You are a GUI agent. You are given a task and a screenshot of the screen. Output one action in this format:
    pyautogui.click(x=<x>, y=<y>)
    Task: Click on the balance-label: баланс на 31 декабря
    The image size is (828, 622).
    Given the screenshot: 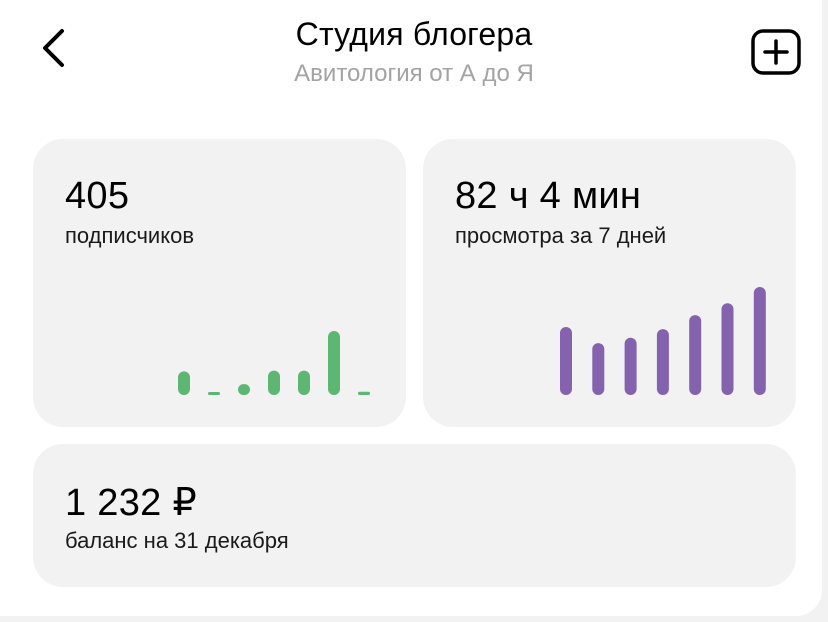 What is the action you would take?
    pyautogui.click(x=177, y=540)
    